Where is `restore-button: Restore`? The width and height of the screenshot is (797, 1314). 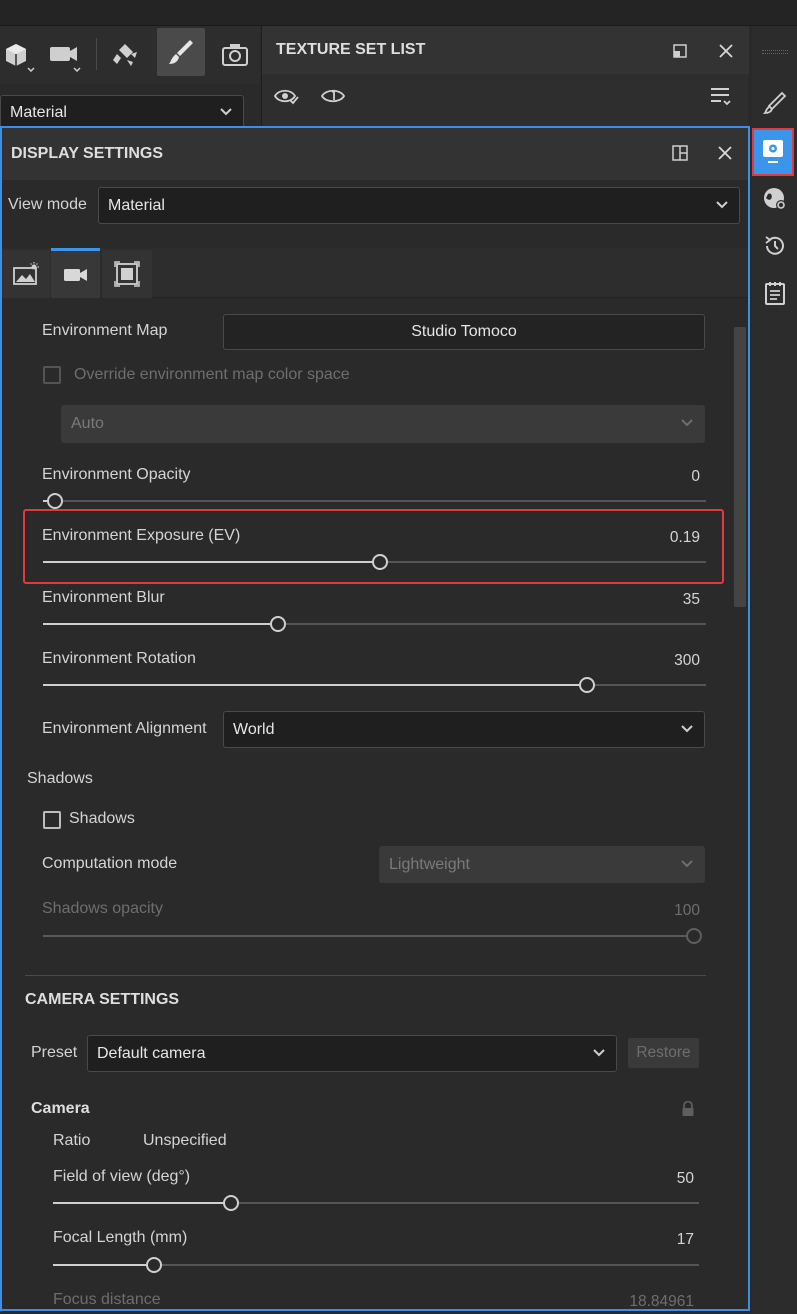 restore-button: Restore is located at coordinates (663, 1053).